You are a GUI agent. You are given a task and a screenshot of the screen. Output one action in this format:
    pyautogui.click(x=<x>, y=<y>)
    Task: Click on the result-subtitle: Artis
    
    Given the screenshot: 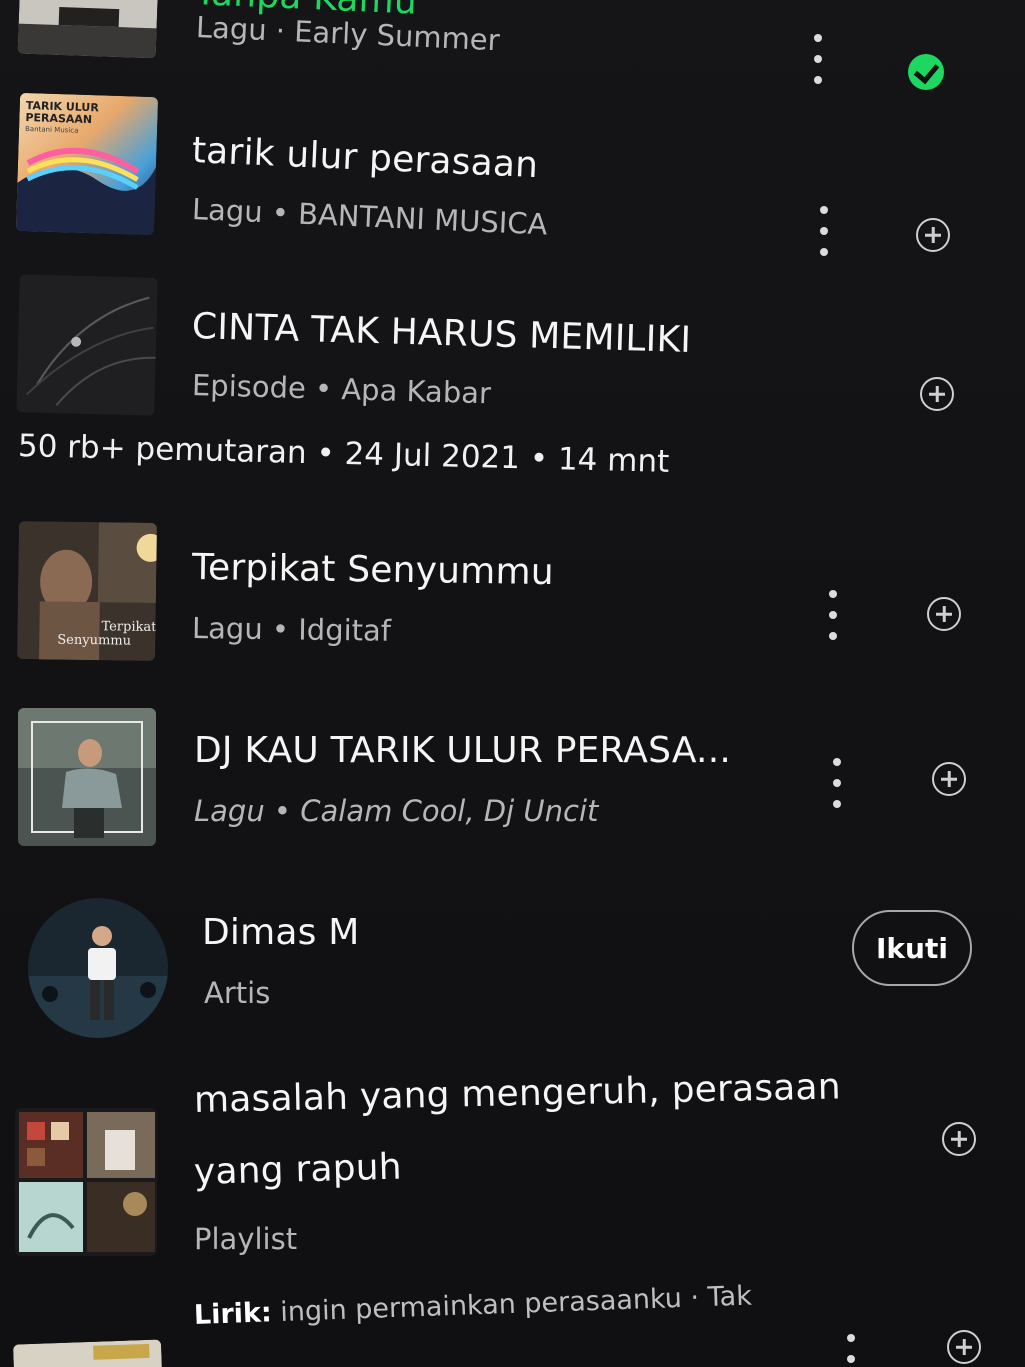 What is the action you would take?
    pyautogui.click(x=237, y=993)
    